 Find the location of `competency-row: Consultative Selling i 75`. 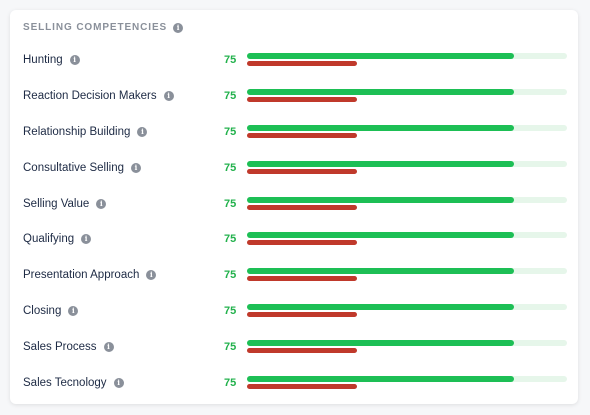

competency-row: Consultative Selling i 75 is located at coordinates (294, 169).